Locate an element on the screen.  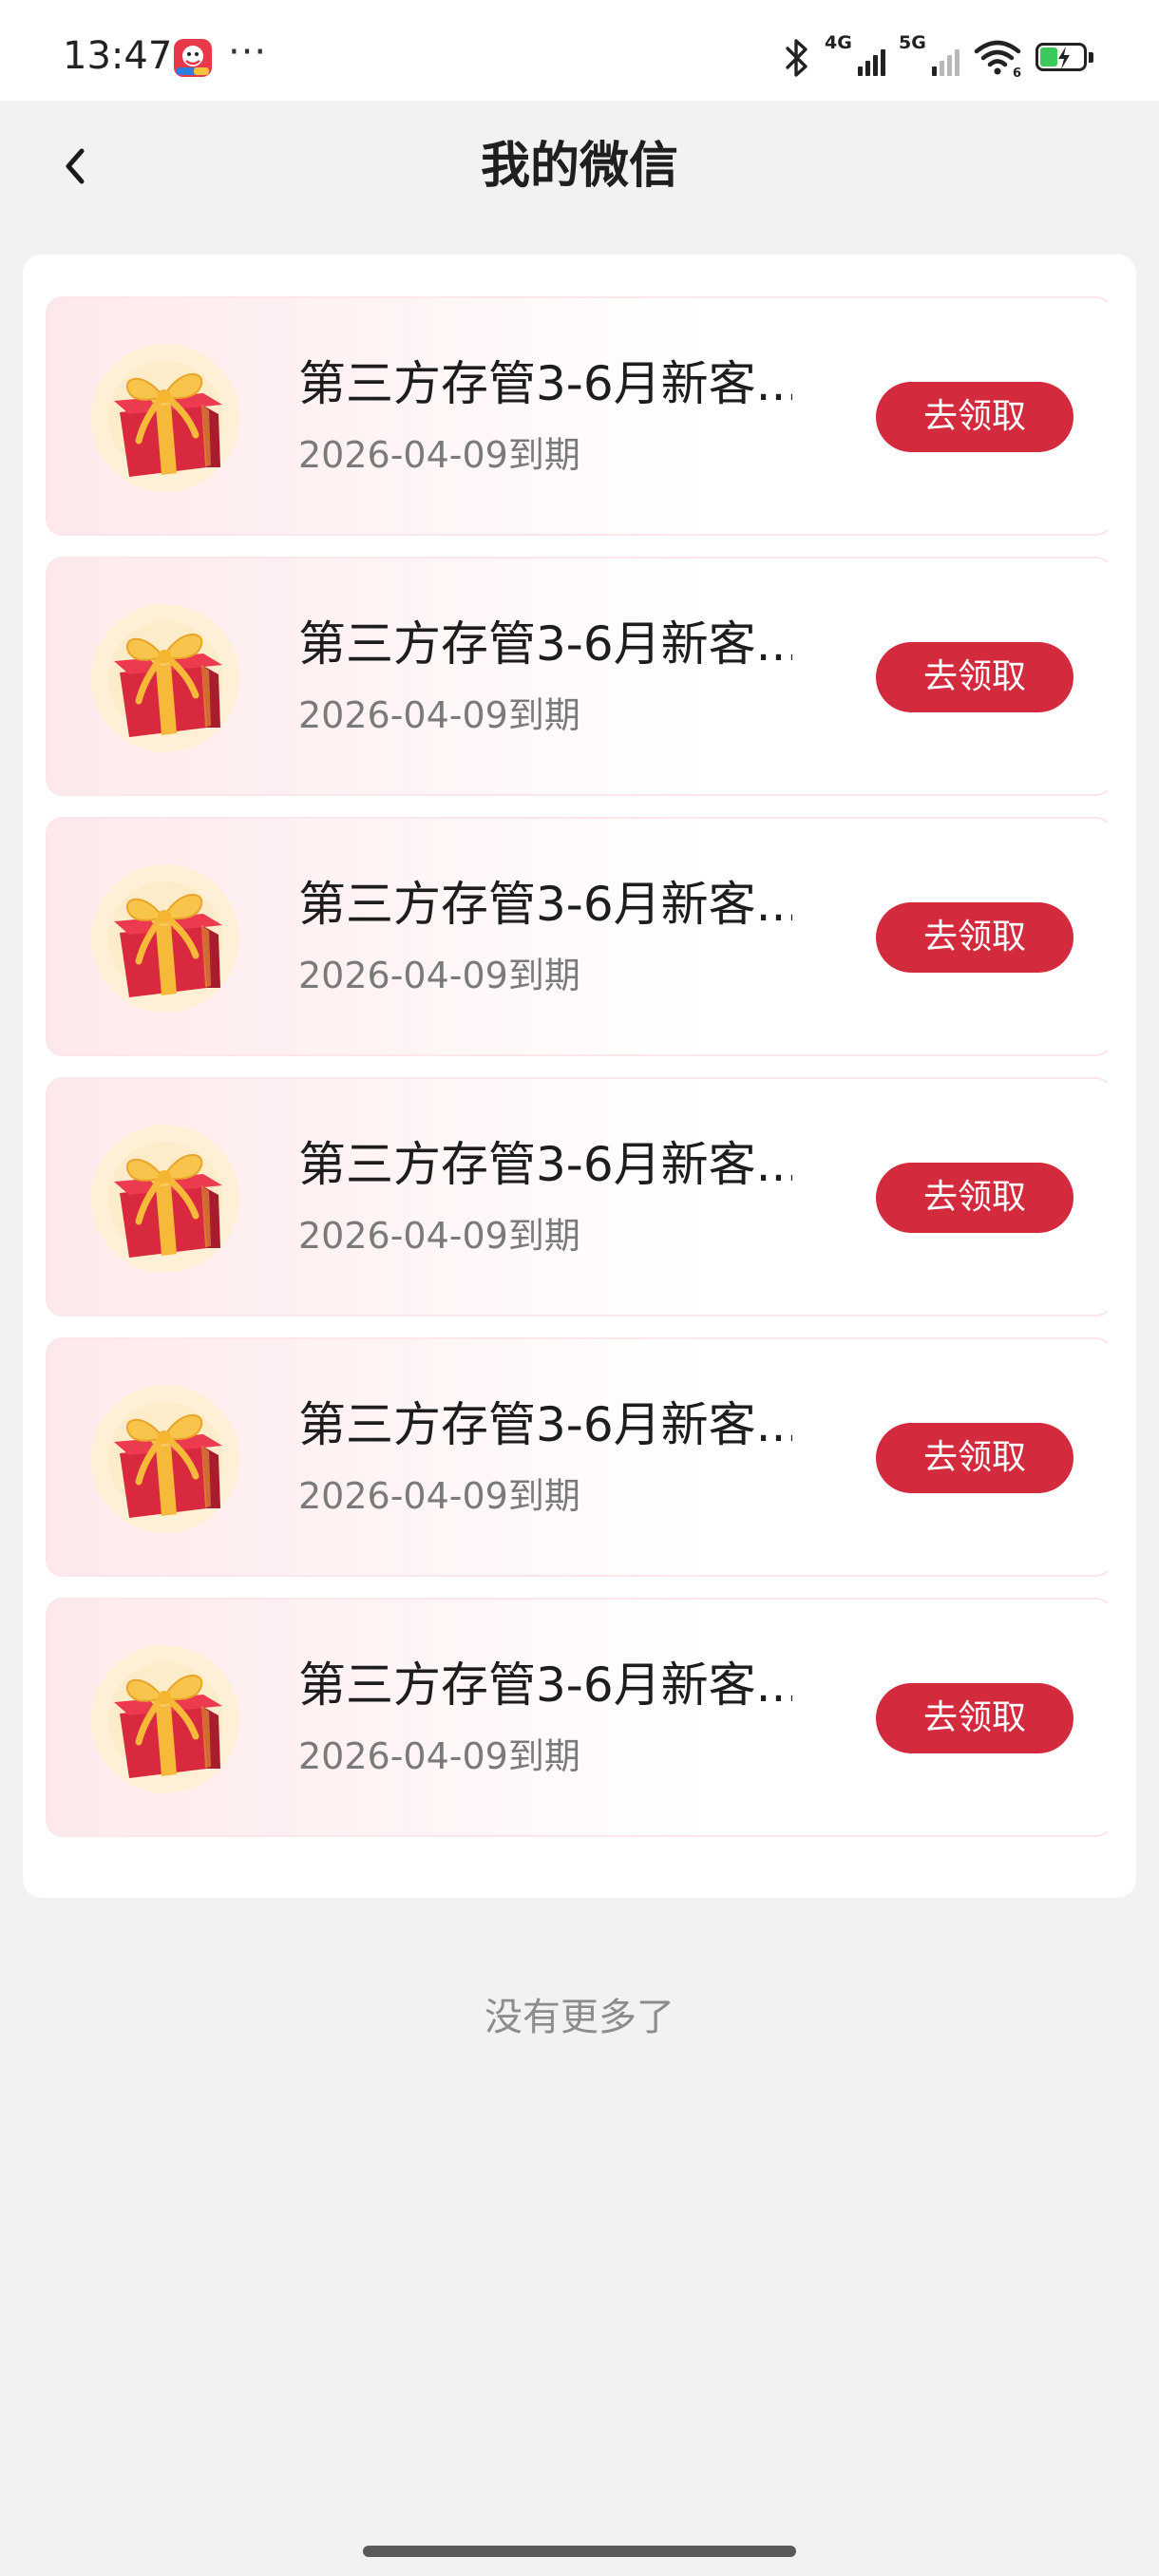
home-indicator is located at coordinates (579, 2551).